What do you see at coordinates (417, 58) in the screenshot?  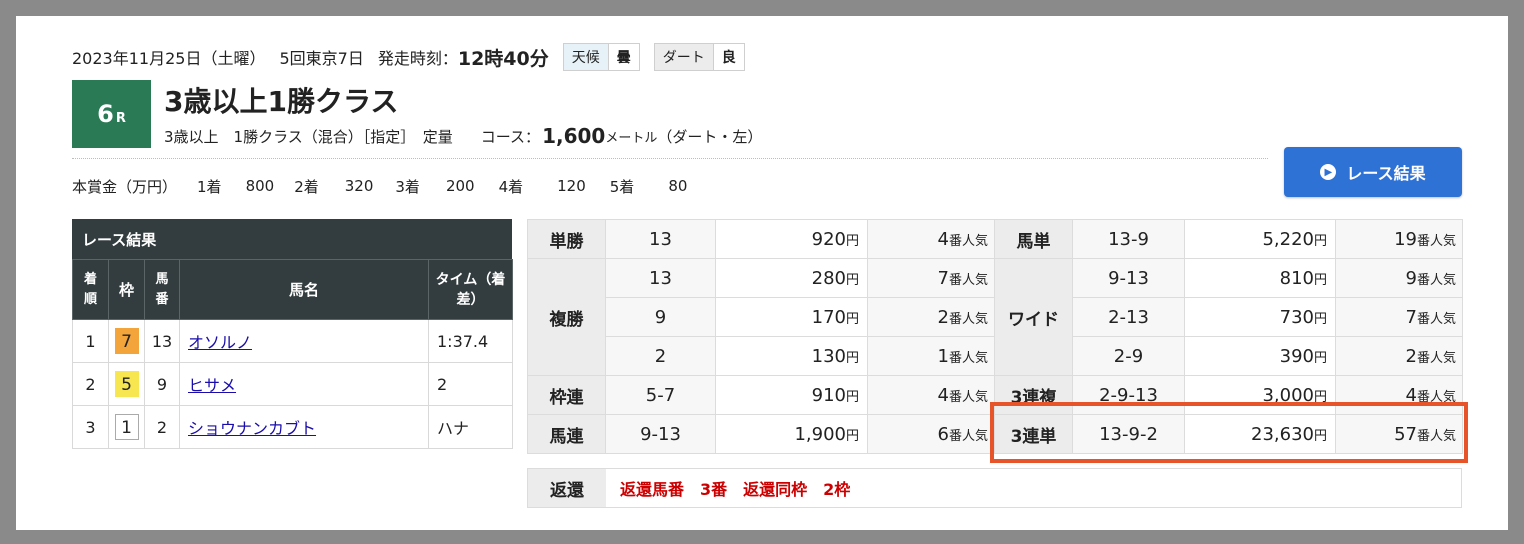 I see `post-time-label: 発走時刻：` at bounding box center [417, 58].